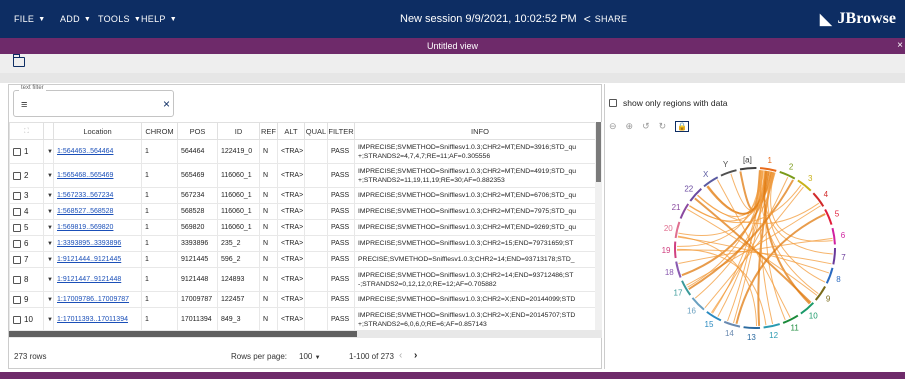 The height and width of the screenshot is (379, 905). Describe the element at coordinates (900, 45) in the screenshot. I see `close-view-icon: ×` at that location.